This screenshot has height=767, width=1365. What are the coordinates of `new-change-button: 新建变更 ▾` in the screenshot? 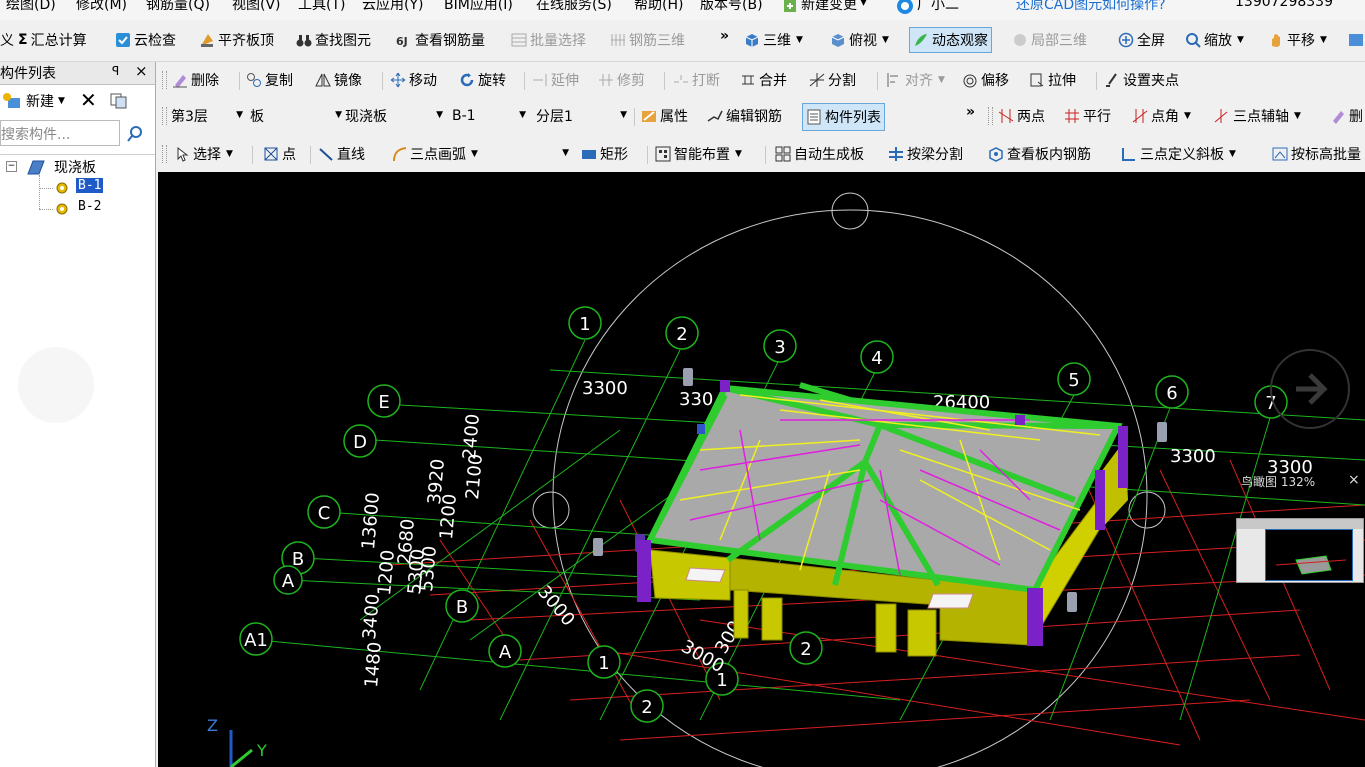 It's located at (824, 7).